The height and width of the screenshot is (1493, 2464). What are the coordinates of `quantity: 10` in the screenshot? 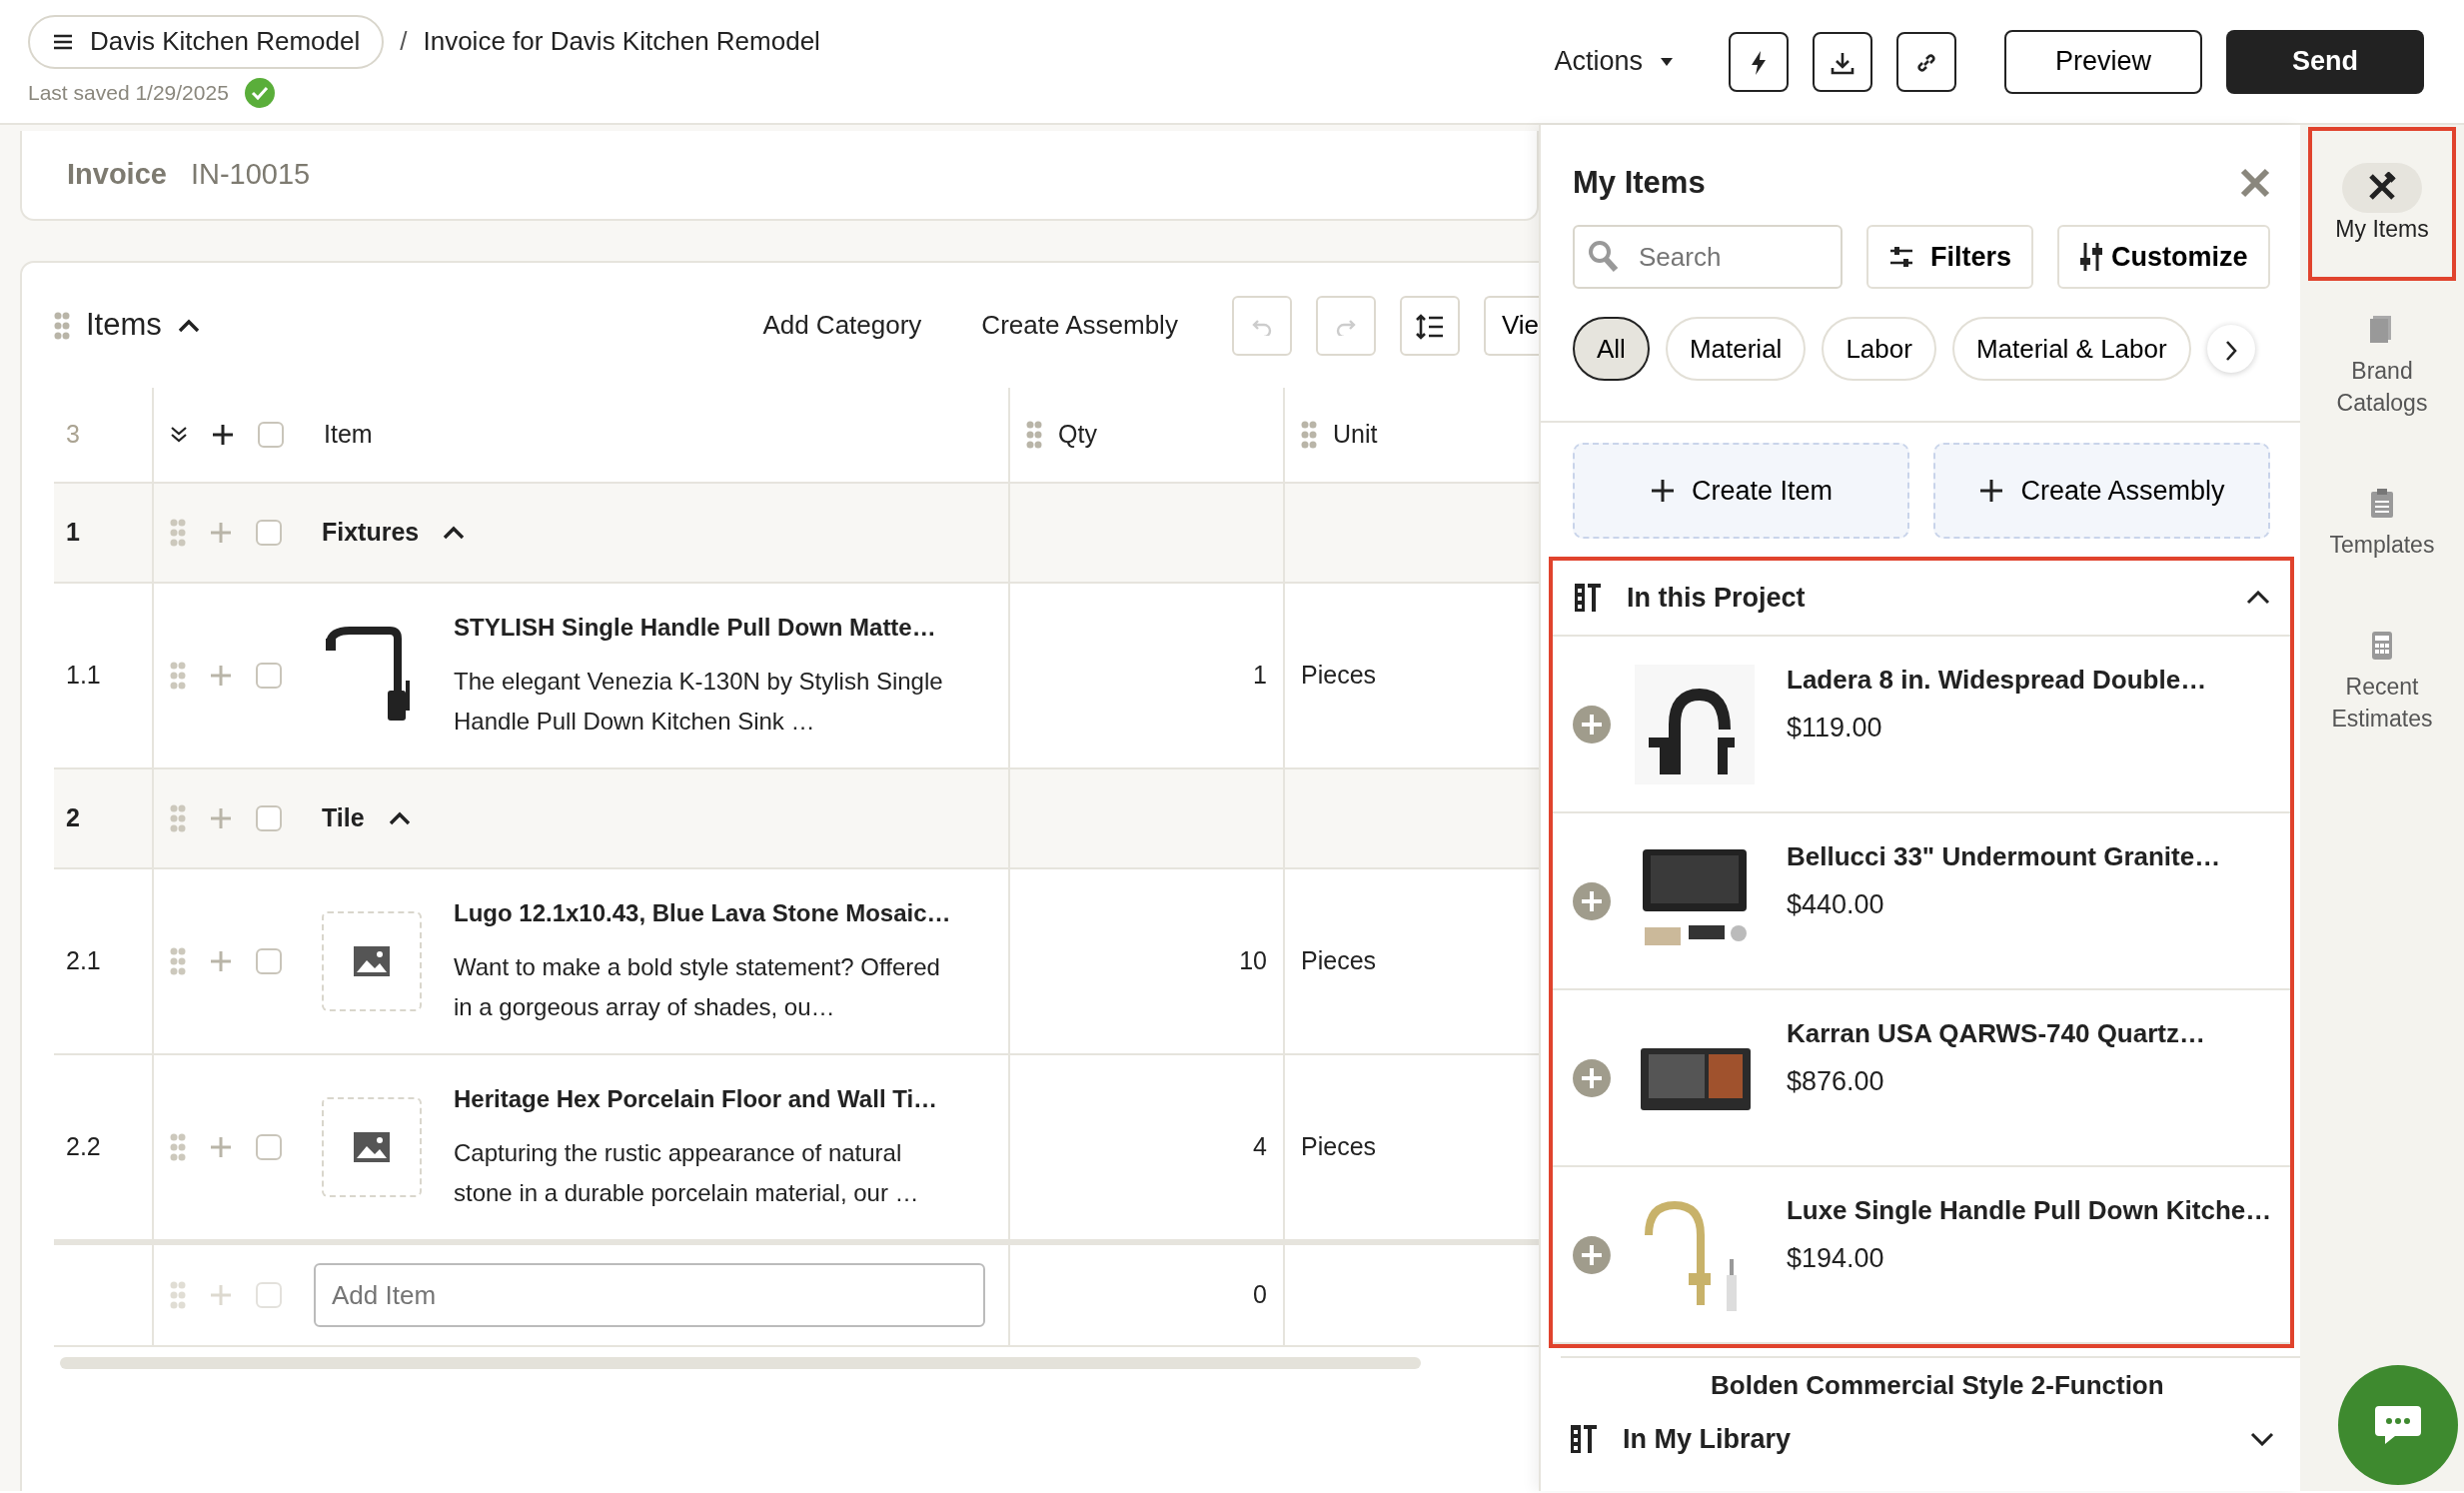 It's located at (1253, 961).